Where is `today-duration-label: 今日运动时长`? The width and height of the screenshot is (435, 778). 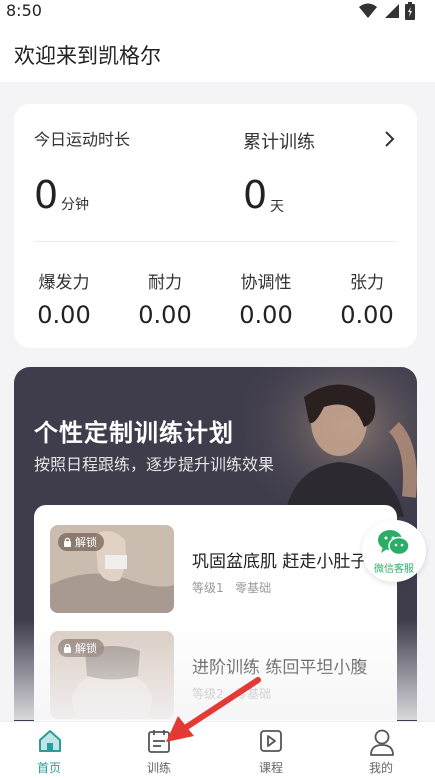
today-duration-label: 今日运动时长 is located at coordinates (82, 139).